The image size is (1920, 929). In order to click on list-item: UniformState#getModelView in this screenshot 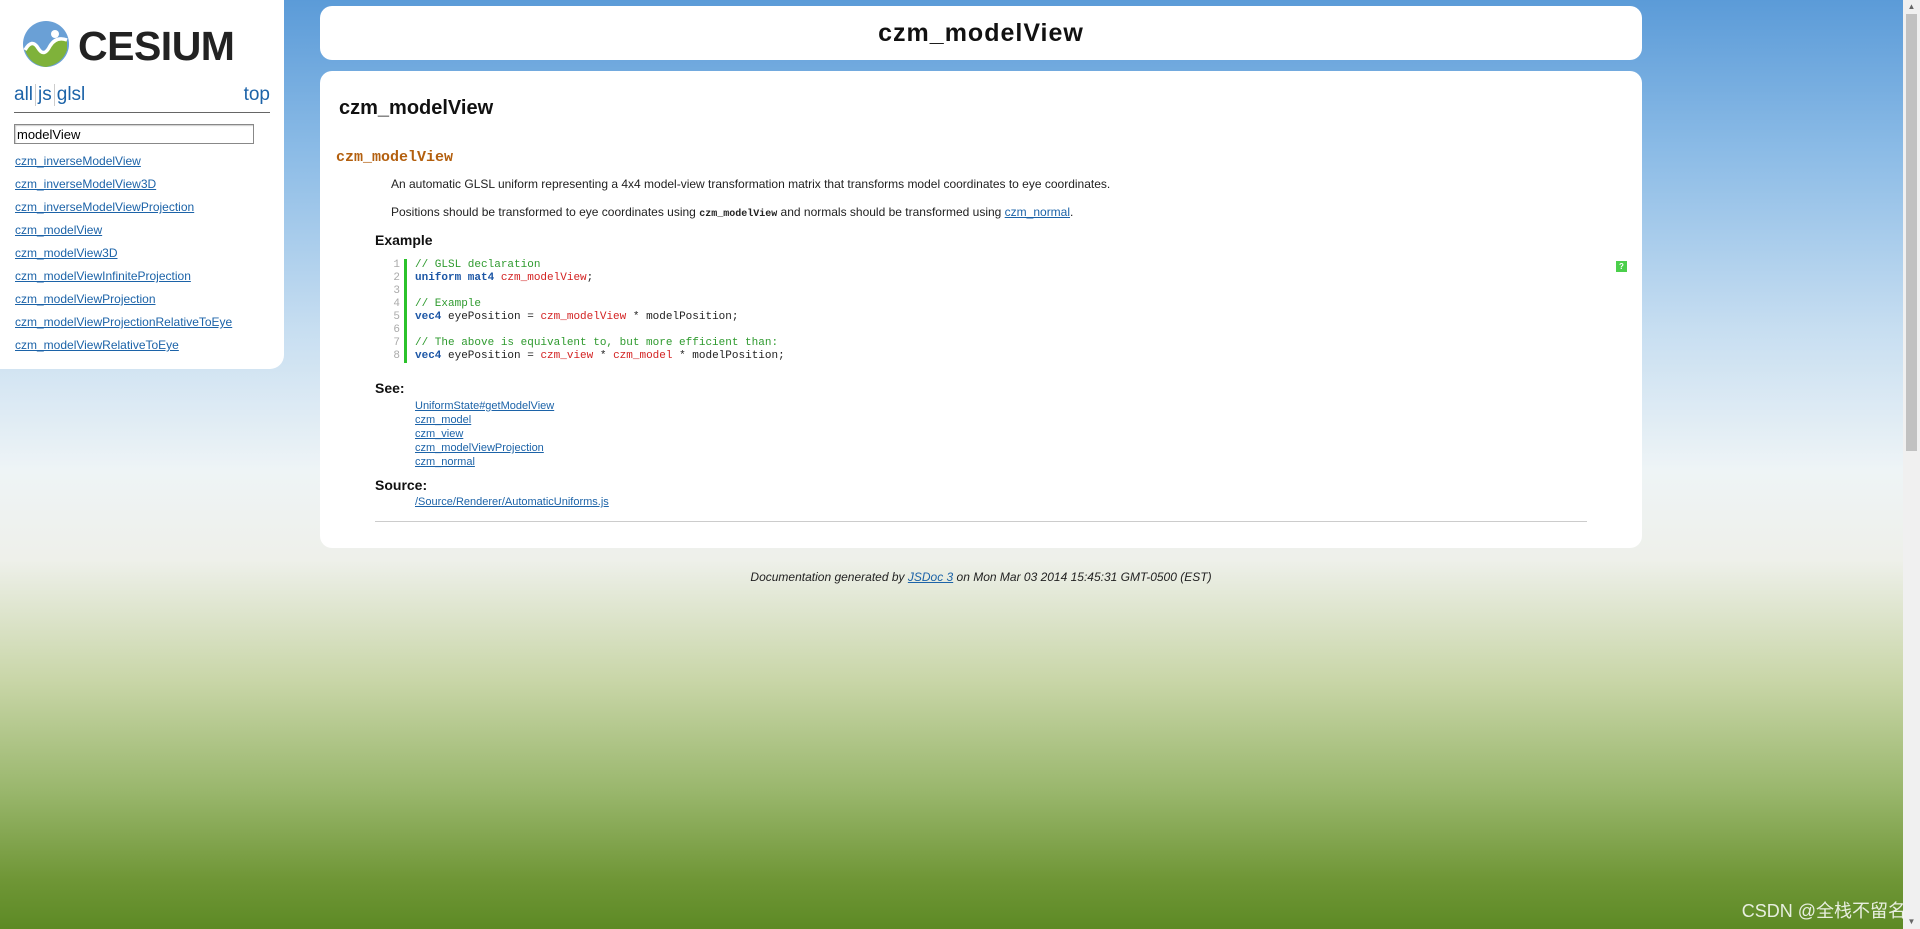, I will do `click(484, 406)`.